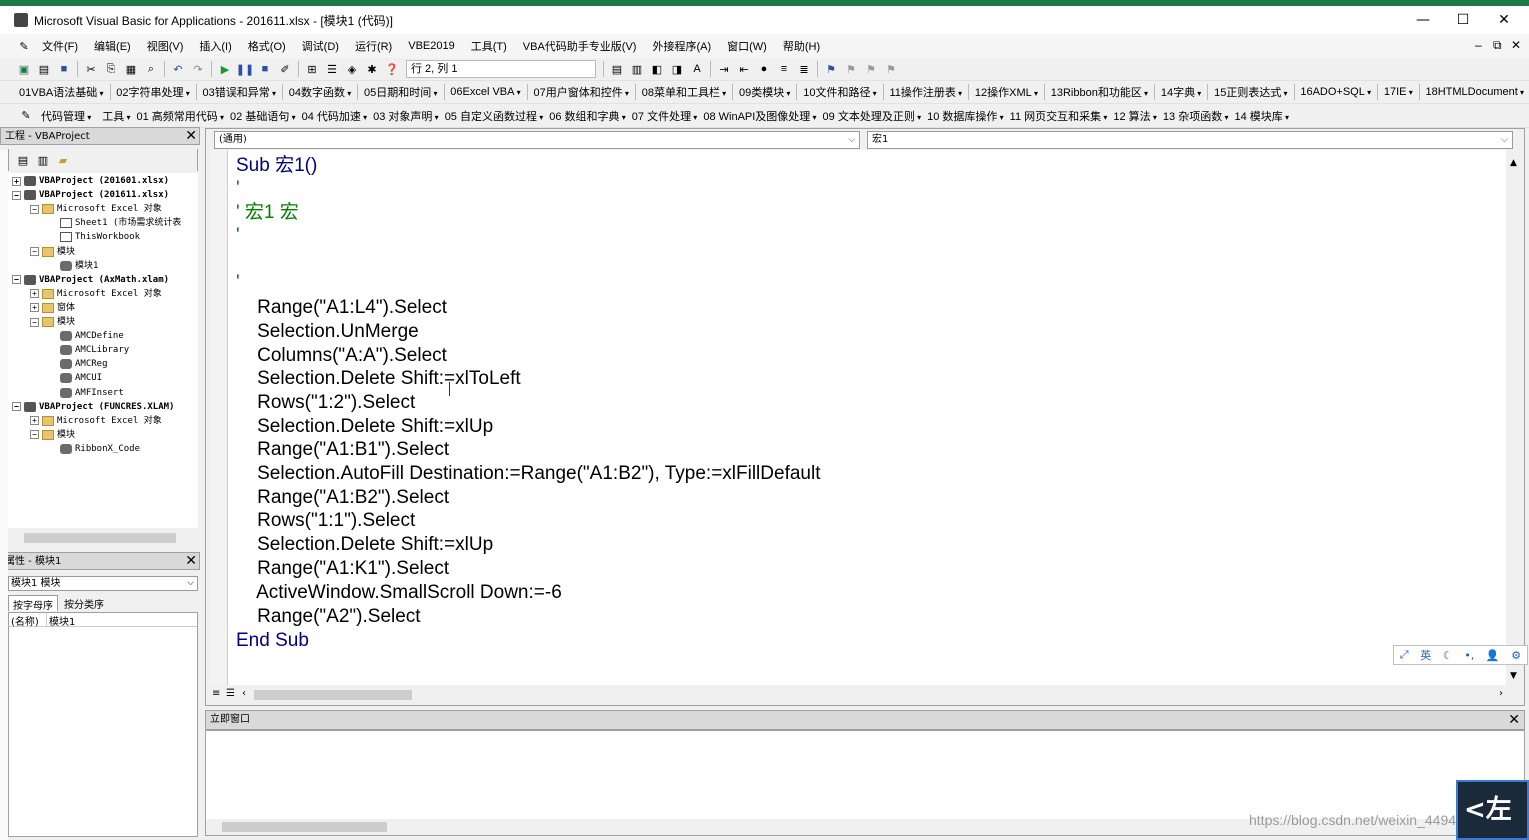  I want to click on tree-node: − VBAProject (FUNCRES.XLAM), so click(93, 407).